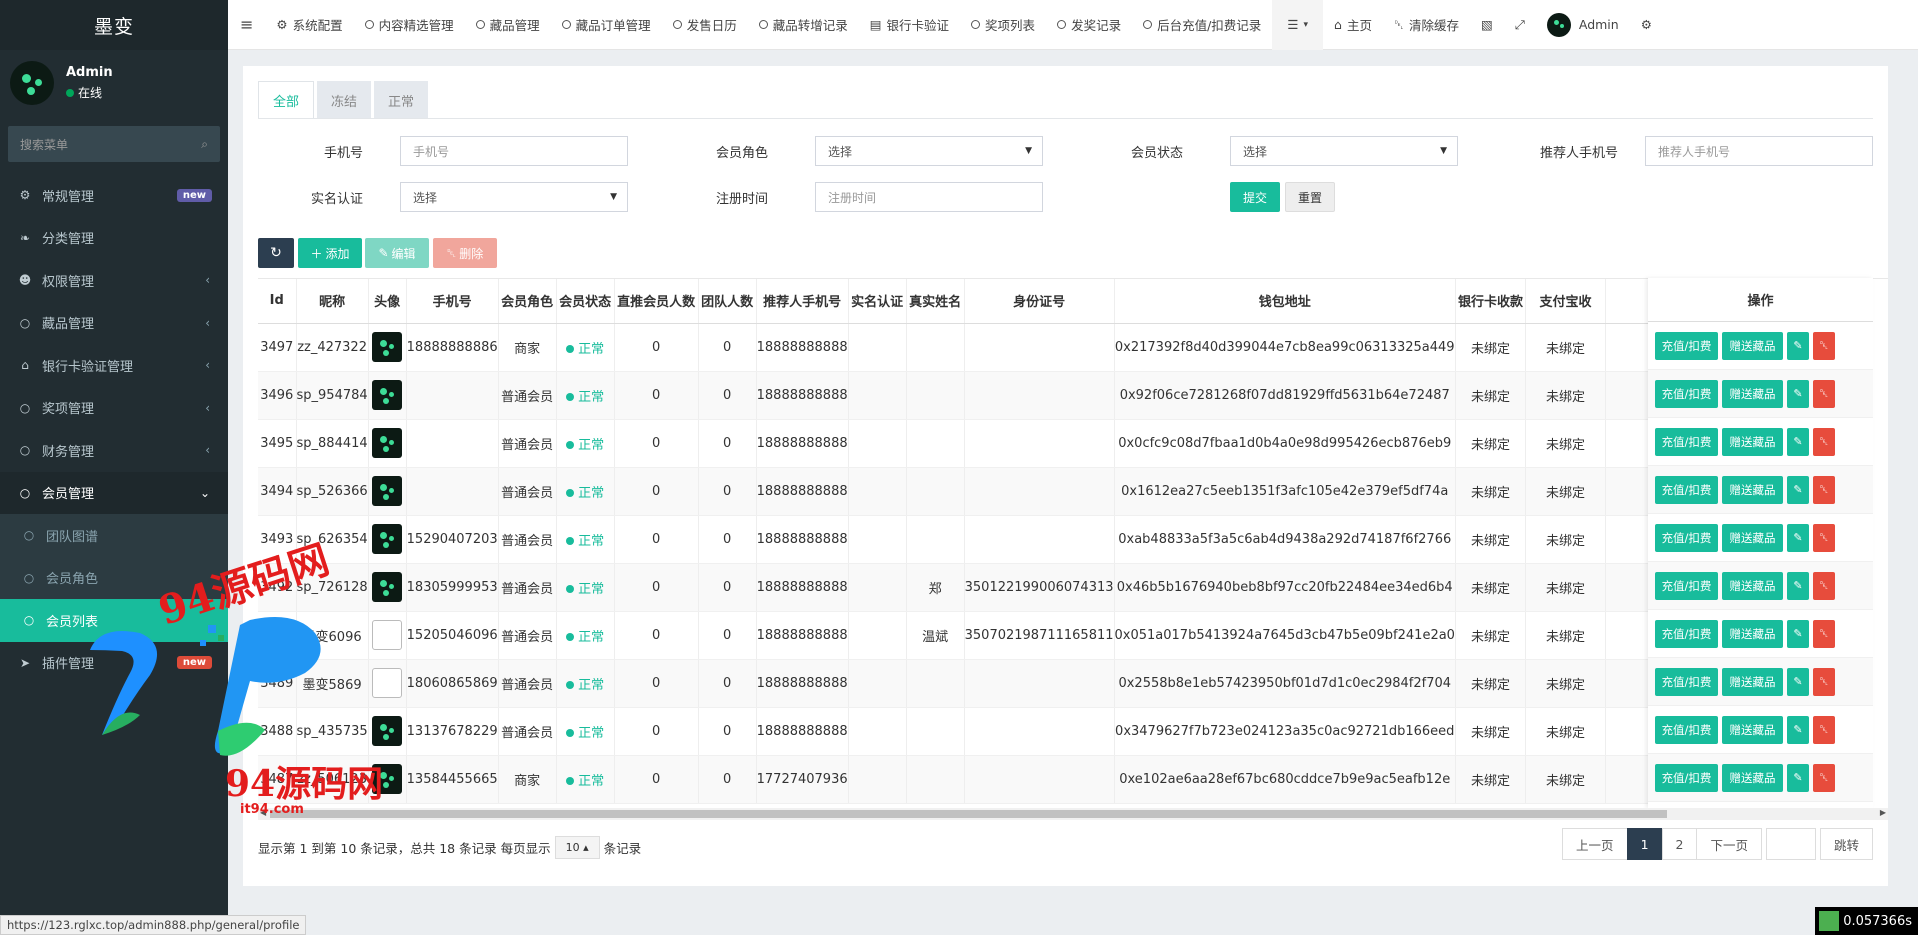  I want to click on horizontal-scrollbar: ◀ ▶, so click(1073, 814).